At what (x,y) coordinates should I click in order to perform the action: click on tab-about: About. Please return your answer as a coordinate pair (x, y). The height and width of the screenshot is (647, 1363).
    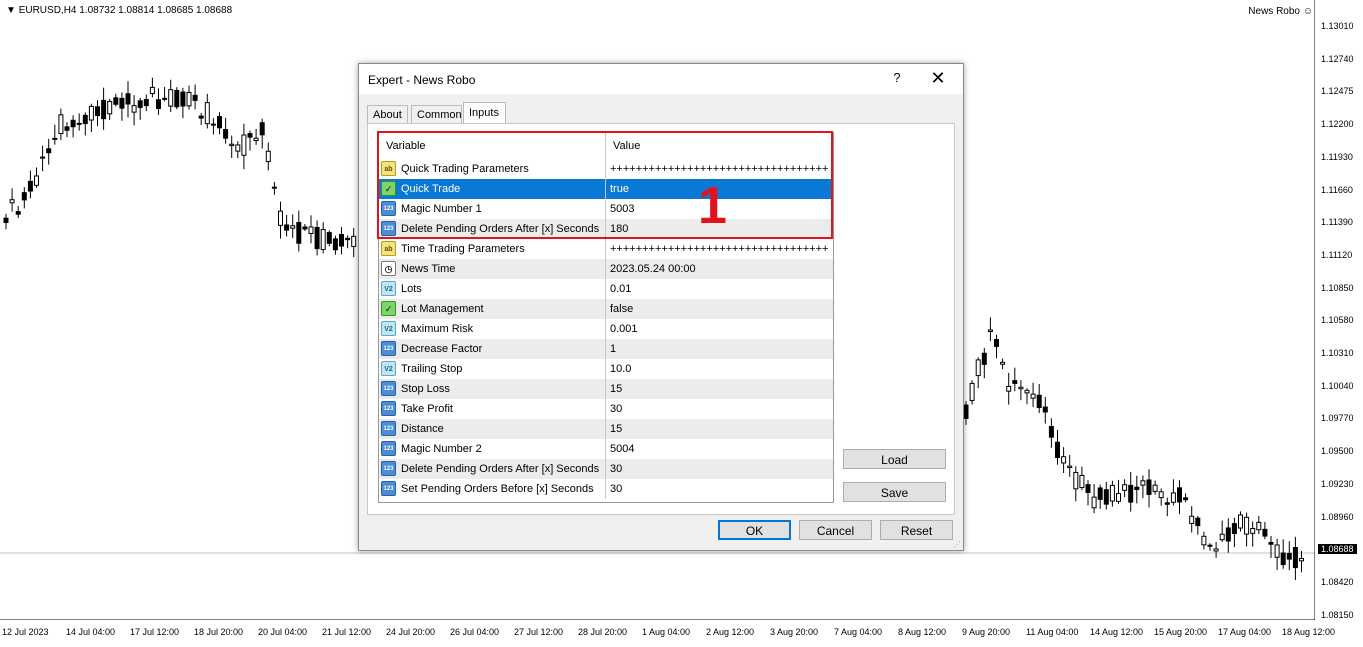
    Looking at the image, I should click on (387, 114).